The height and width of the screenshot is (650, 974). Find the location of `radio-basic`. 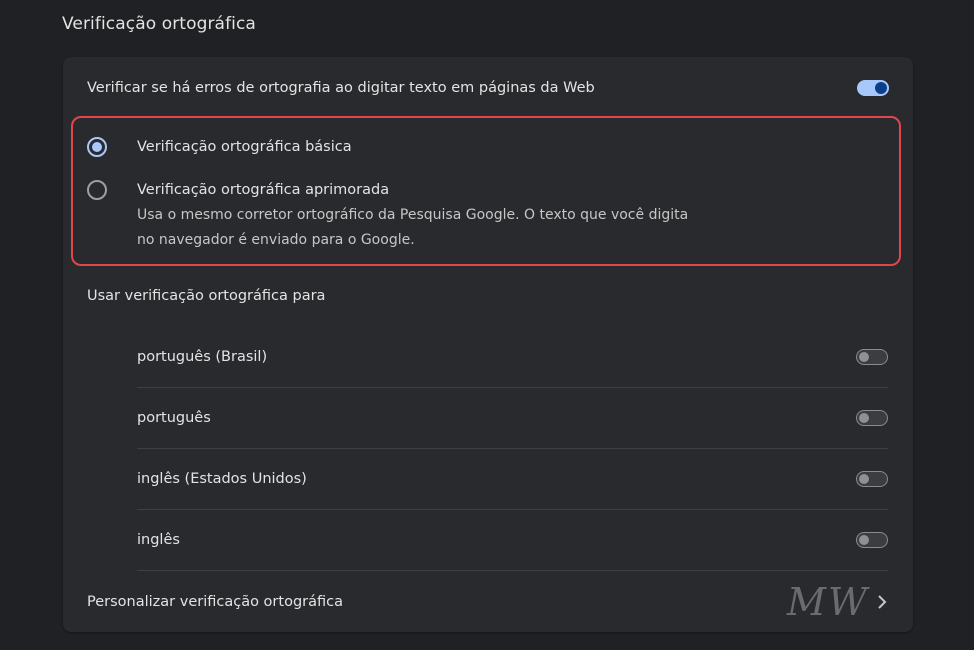

radio-basic is located at coordinates (97, 147).